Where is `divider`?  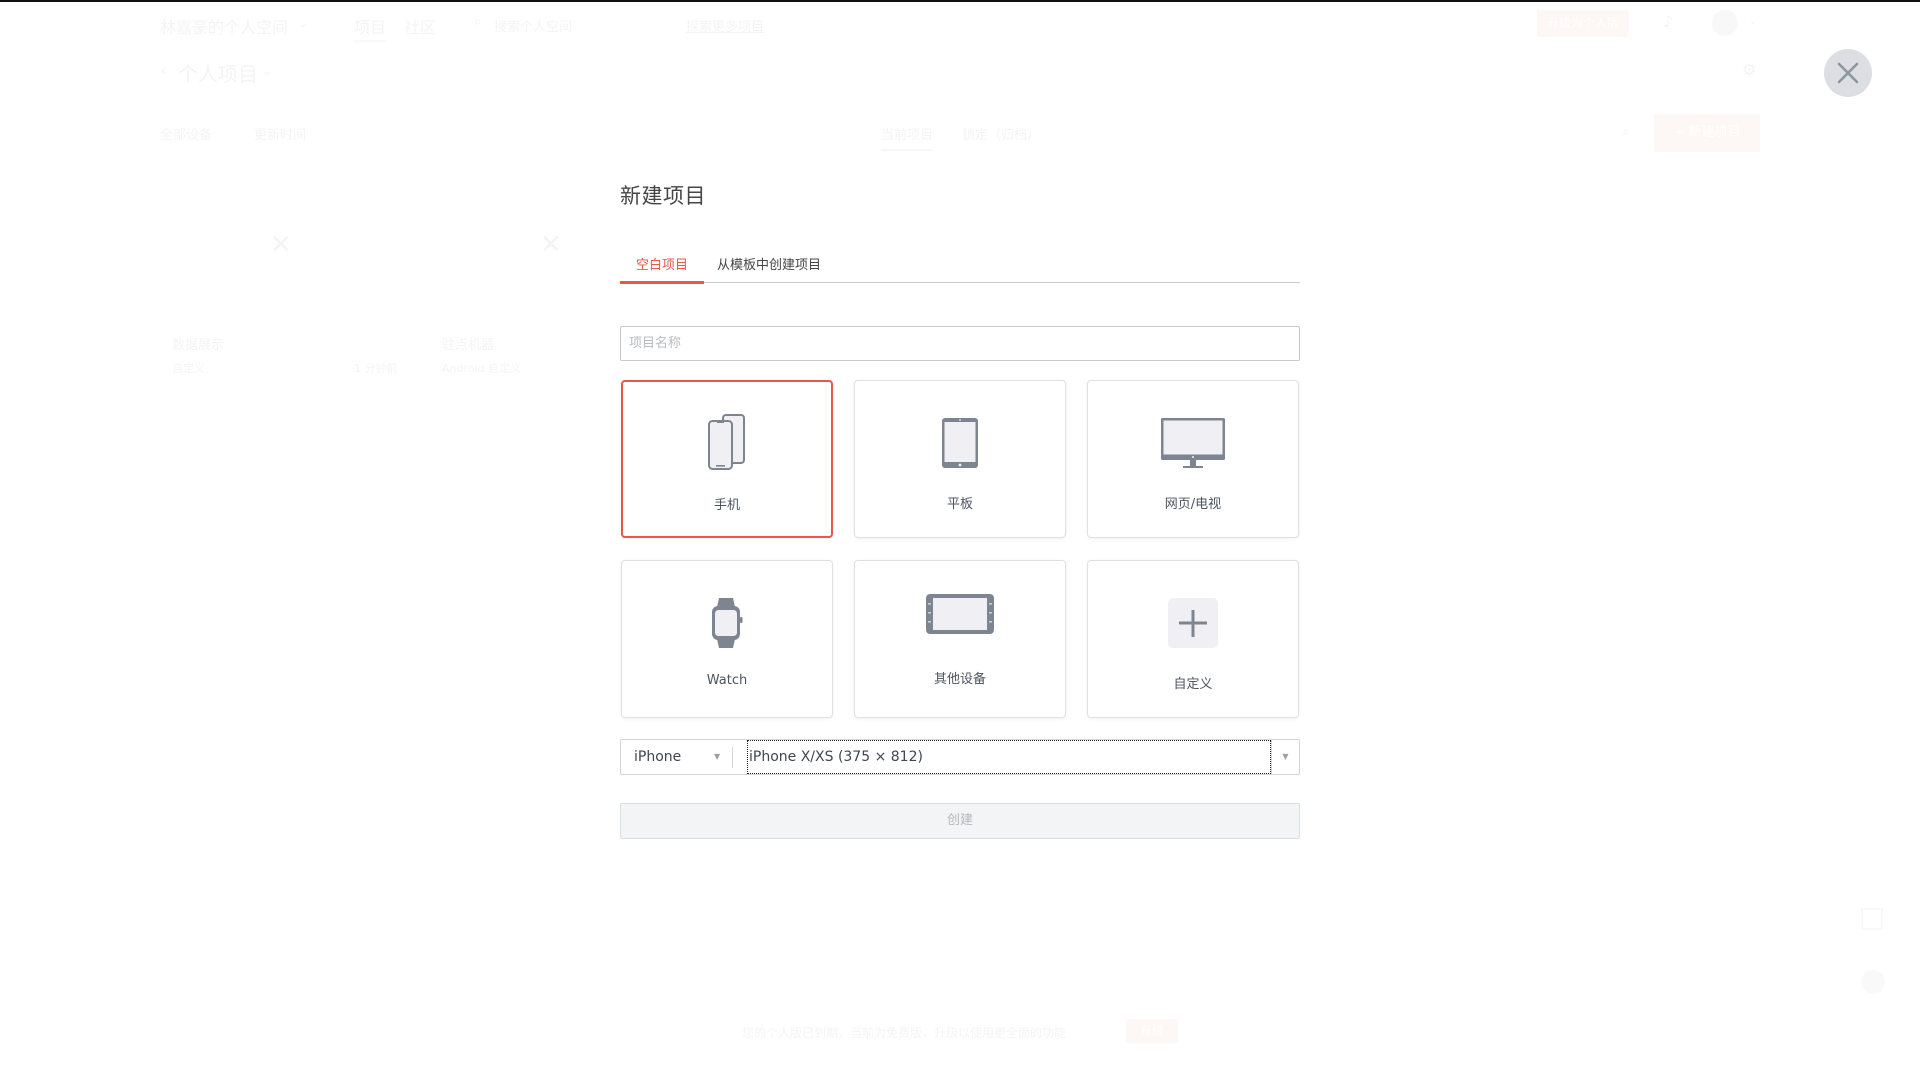 divider is located at coordinates (732, 757).